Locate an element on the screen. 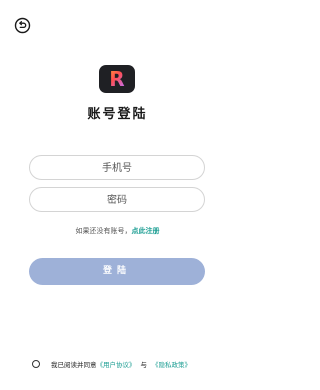 The height and width of the screenshot is (390, 320). register-hint: 如果还没有账号，点此注册 is located at coordinates (117, 231).